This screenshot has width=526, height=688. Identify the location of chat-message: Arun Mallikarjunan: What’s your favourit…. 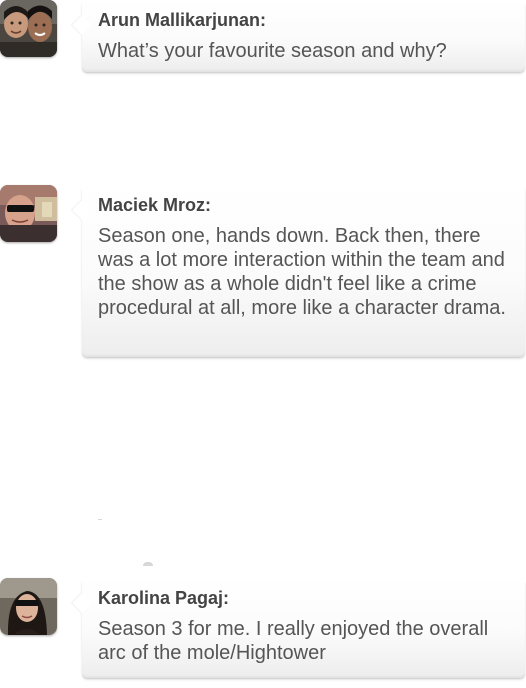
(263, 40).